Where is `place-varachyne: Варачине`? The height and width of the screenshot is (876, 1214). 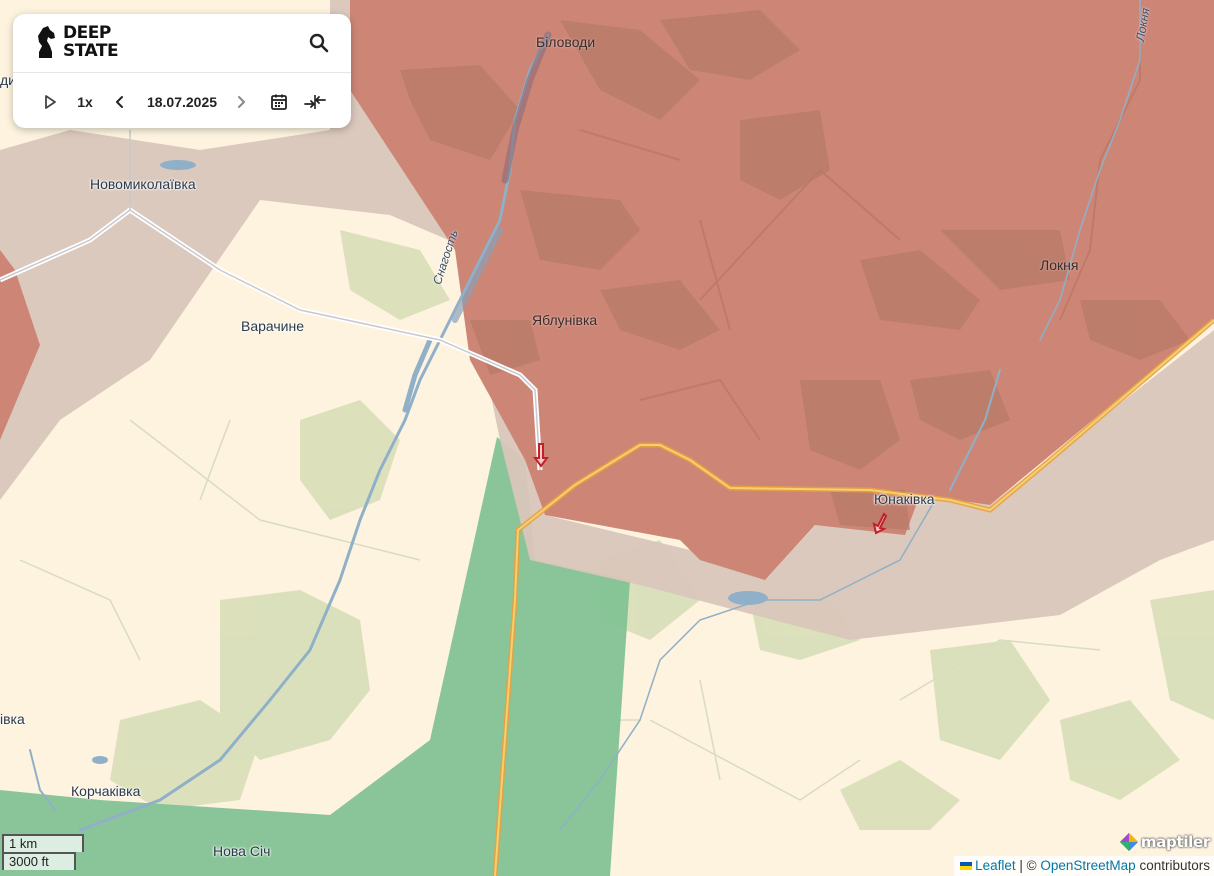 place-varachyne: Варачине is located at coordinates (273, 326).